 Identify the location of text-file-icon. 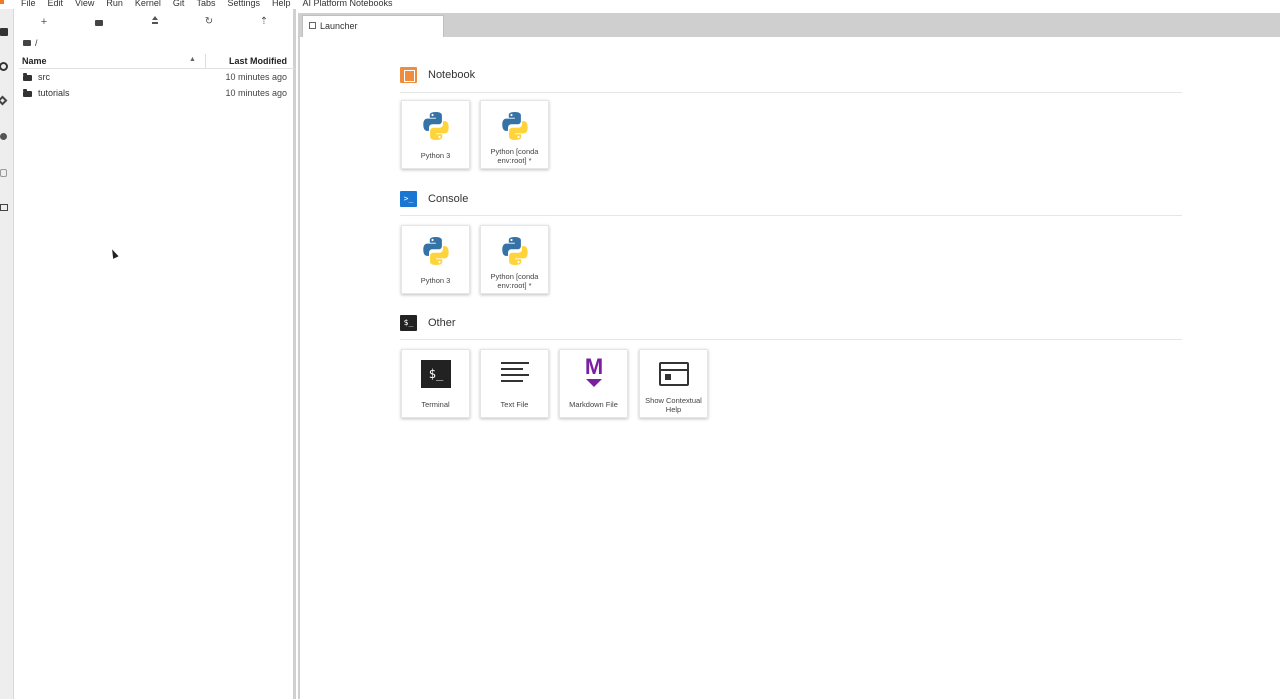
(515, 374).